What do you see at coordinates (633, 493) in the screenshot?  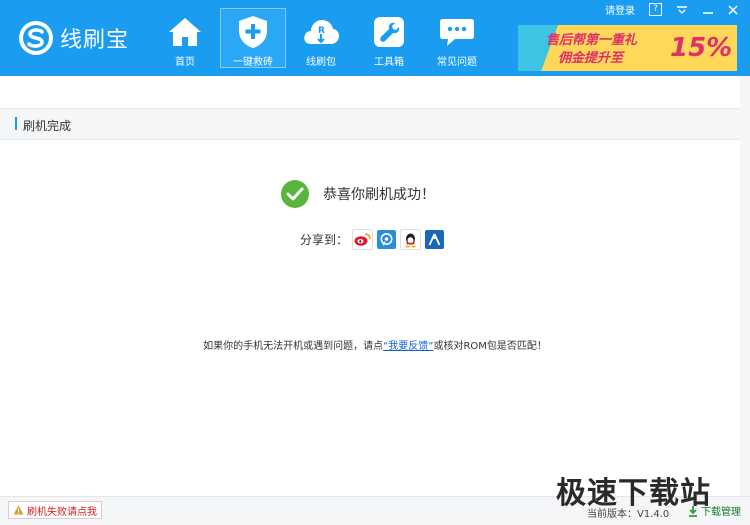 I see `watermark: 极速下载站` at bounding box center [633, 493].